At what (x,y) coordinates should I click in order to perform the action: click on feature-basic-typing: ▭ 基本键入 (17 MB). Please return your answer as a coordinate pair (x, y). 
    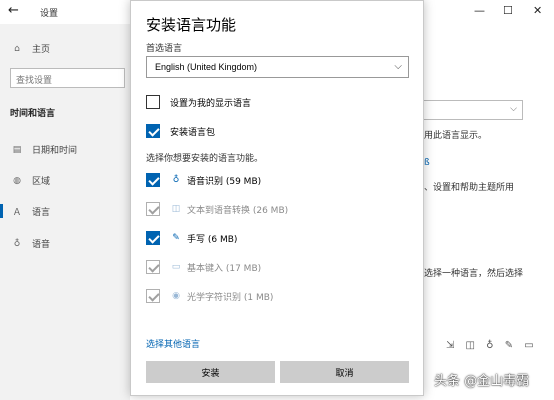
    Looking at the image, I should click on (203, 267).